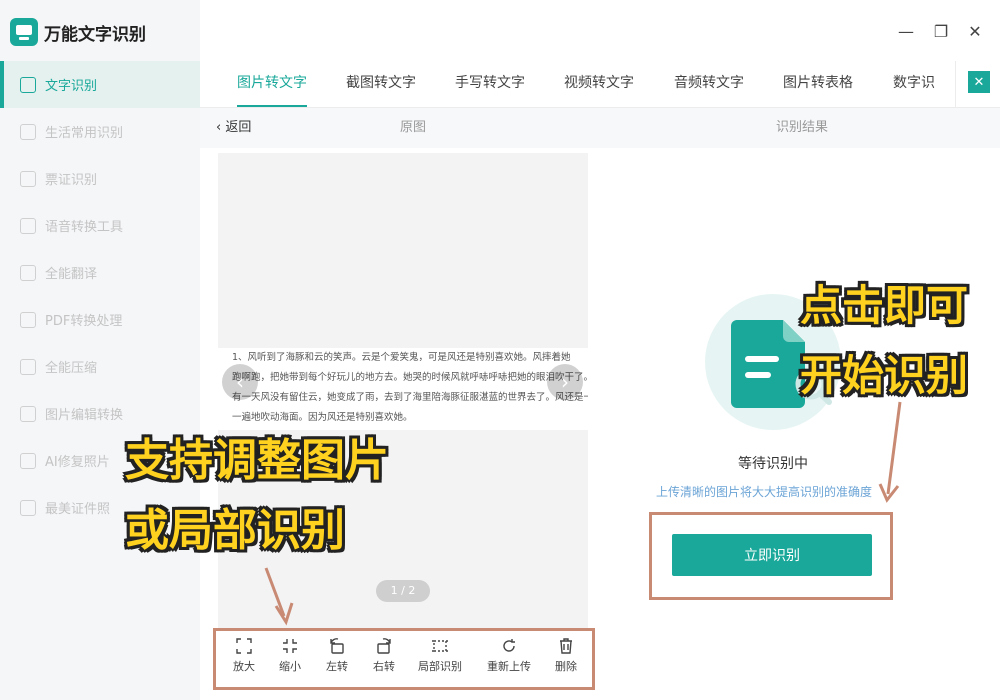  Describe the element at coordinates (772, 555) in the screenshot. I see `start-ocr-button: 立即识别` at that location.